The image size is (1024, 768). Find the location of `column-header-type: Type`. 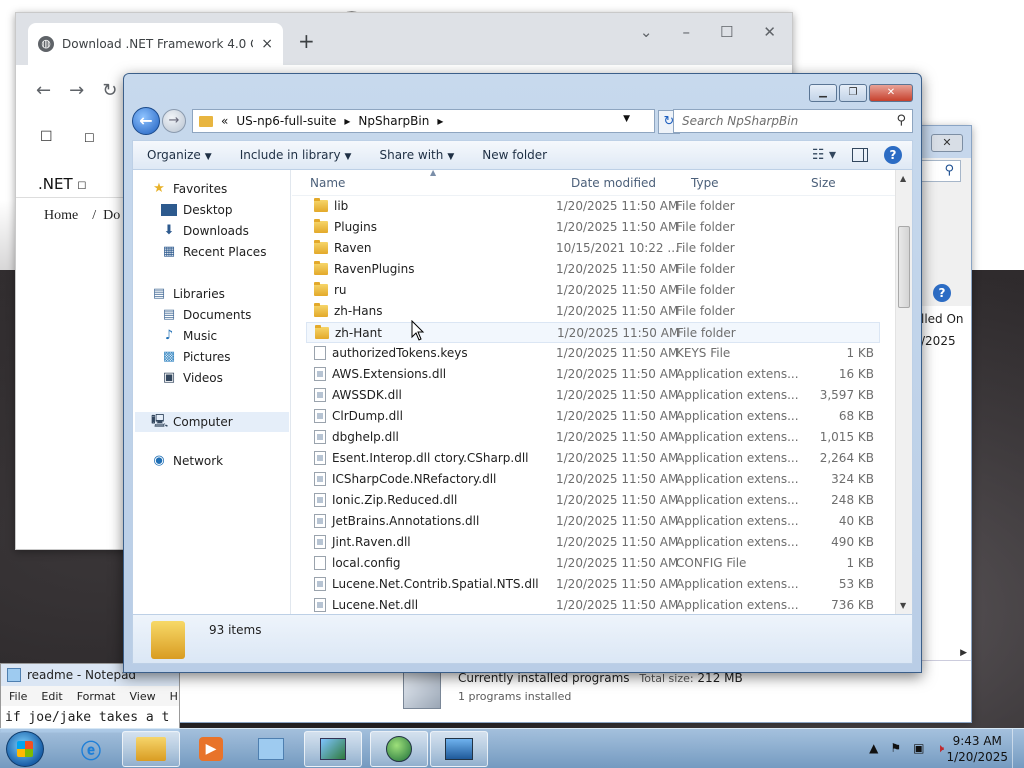

column-header-type: Type is located at coordinates (705, 183).